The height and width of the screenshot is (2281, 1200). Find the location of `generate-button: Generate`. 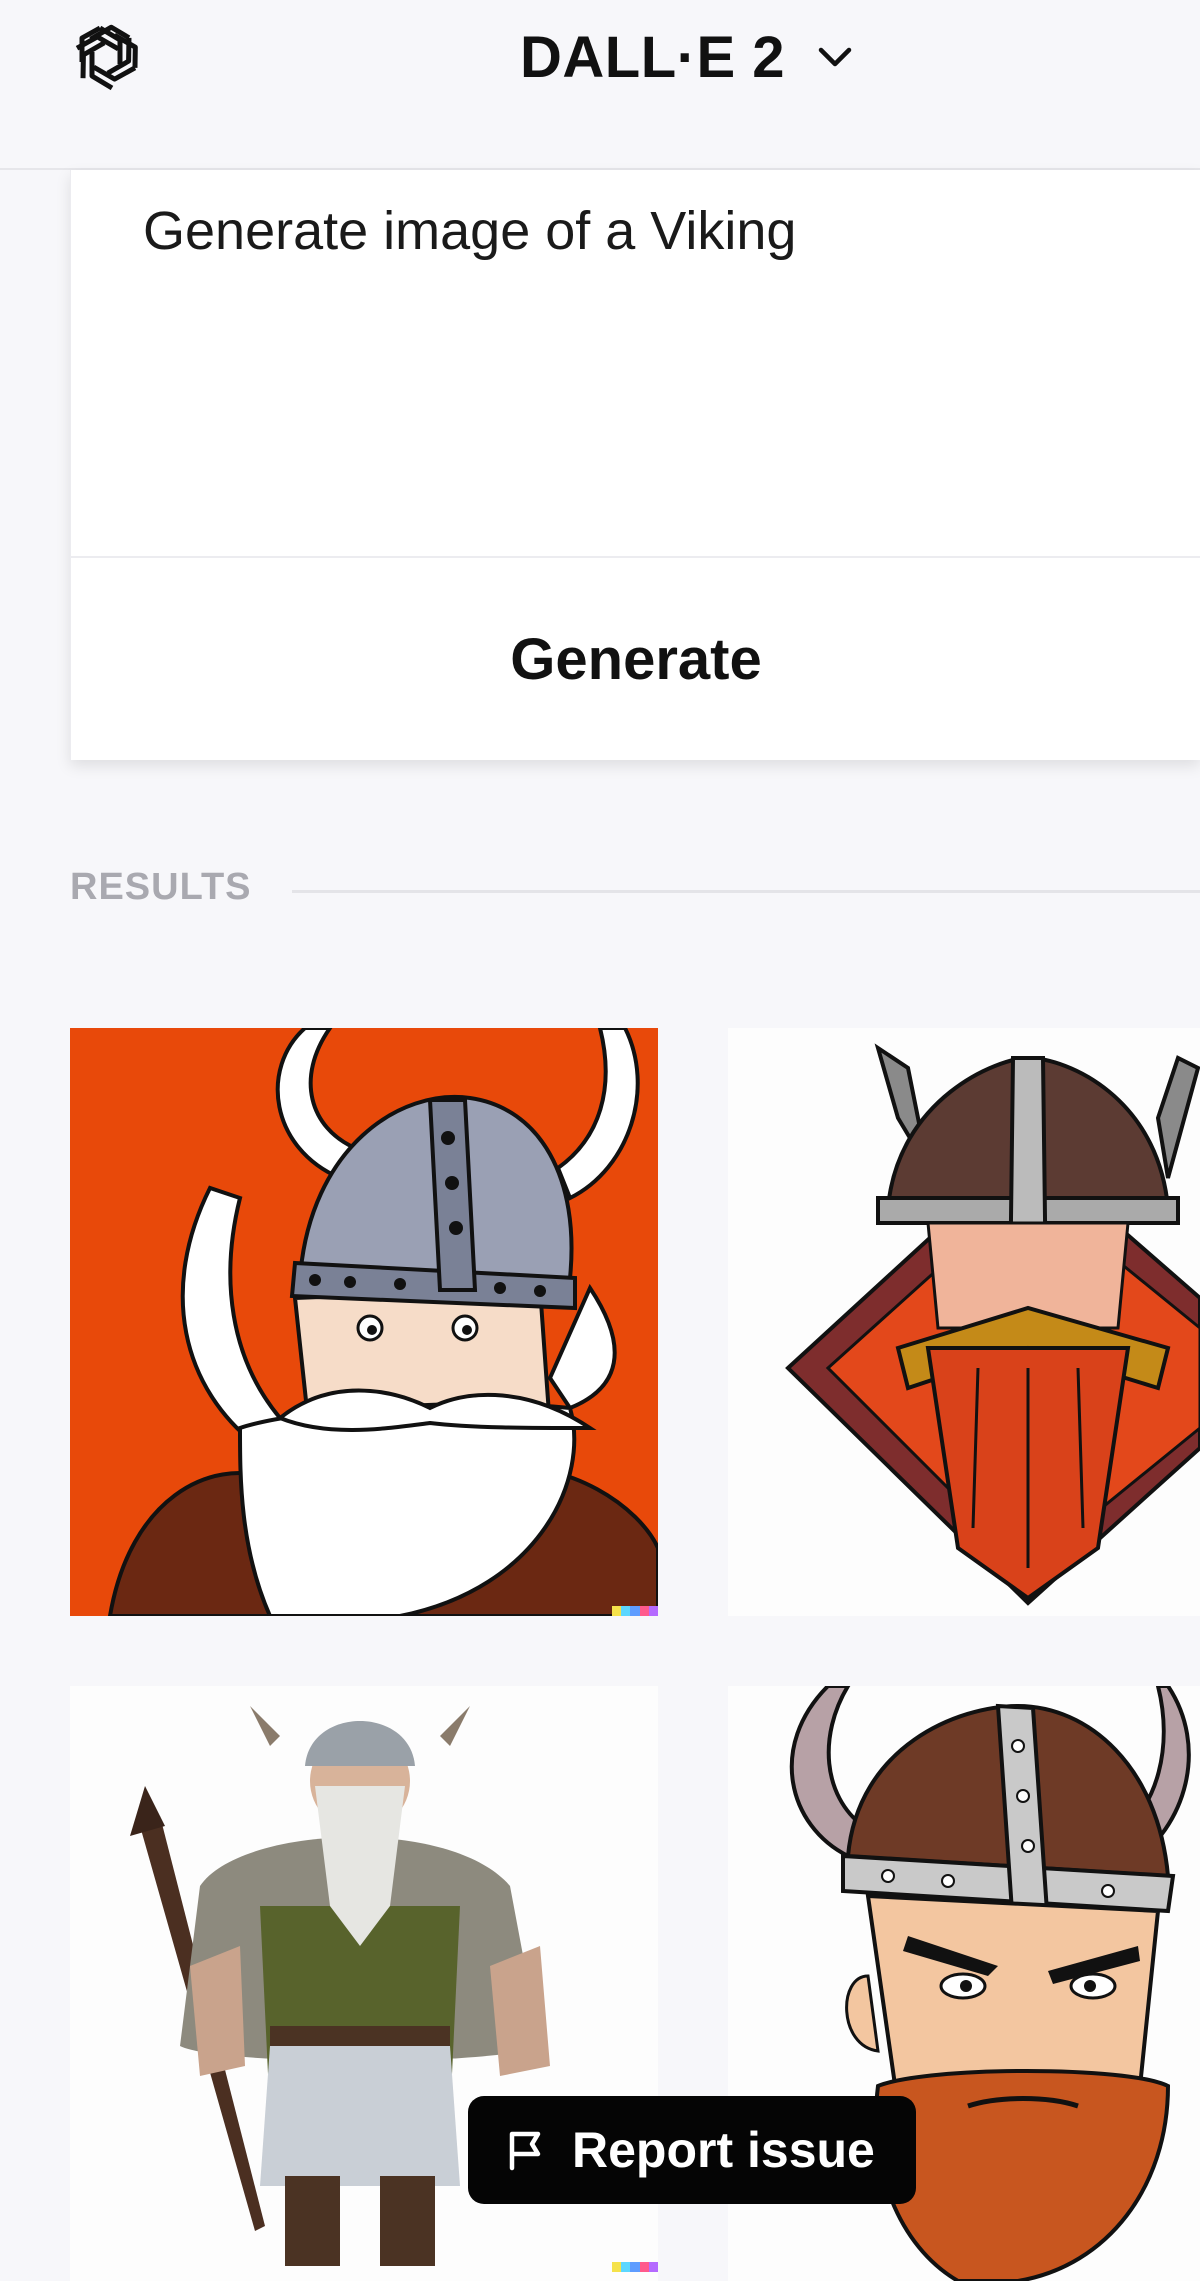

generate-button: Generate is located at coordinates (635, 659).